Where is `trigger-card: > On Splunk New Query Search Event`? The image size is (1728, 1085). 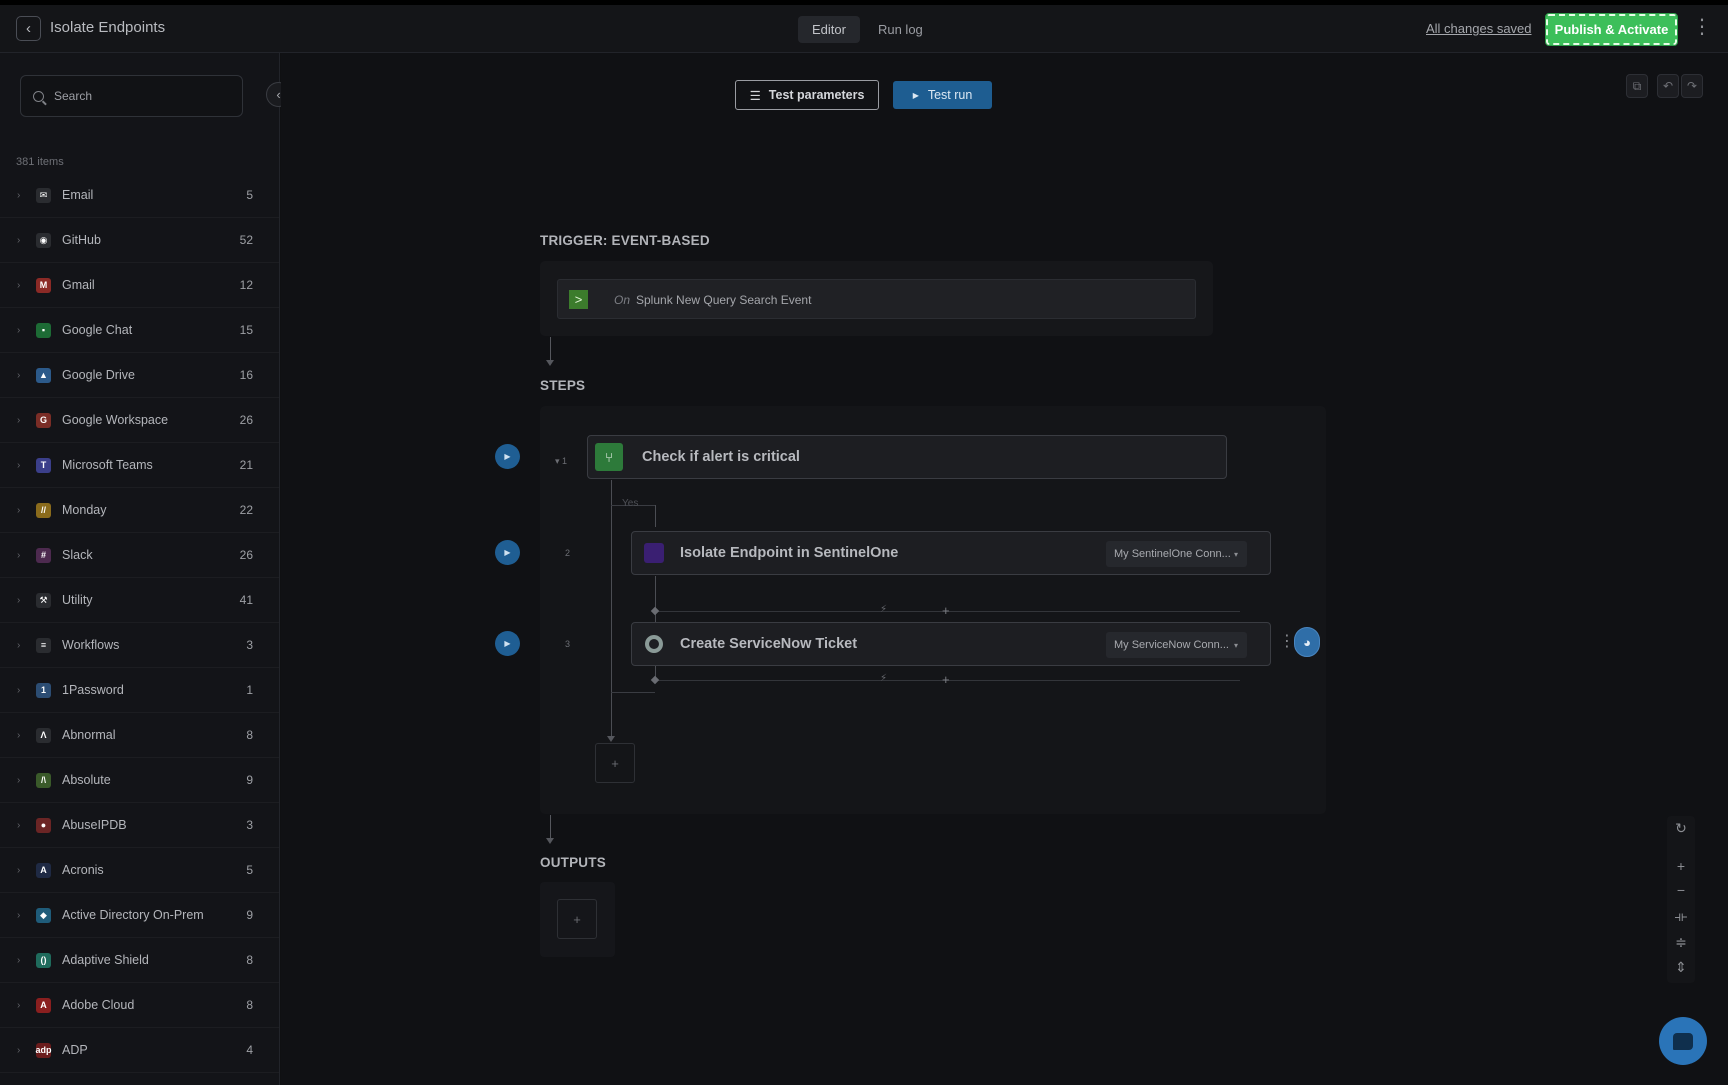 trigger-card: > On Splunk New Query Search Event is located at coordinates (876, 299).